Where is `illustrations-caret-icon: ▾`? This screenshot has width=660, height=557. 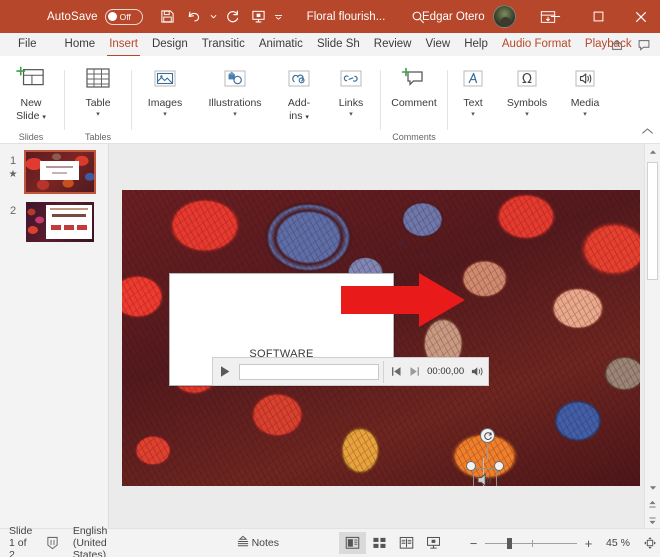 illustrations-caret-icon: ▾ is located at coordinates (235, 115).